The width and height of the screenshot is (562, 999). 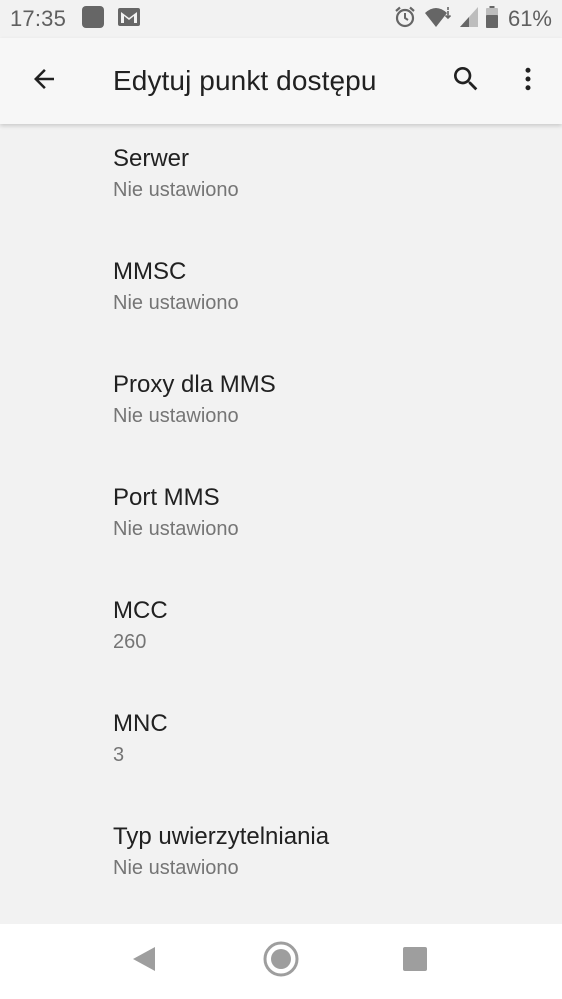 What do you see at coordinates (150, 271) in the screenshot?
I see `setting-title: MMSC` at bounding box center [150, 271].